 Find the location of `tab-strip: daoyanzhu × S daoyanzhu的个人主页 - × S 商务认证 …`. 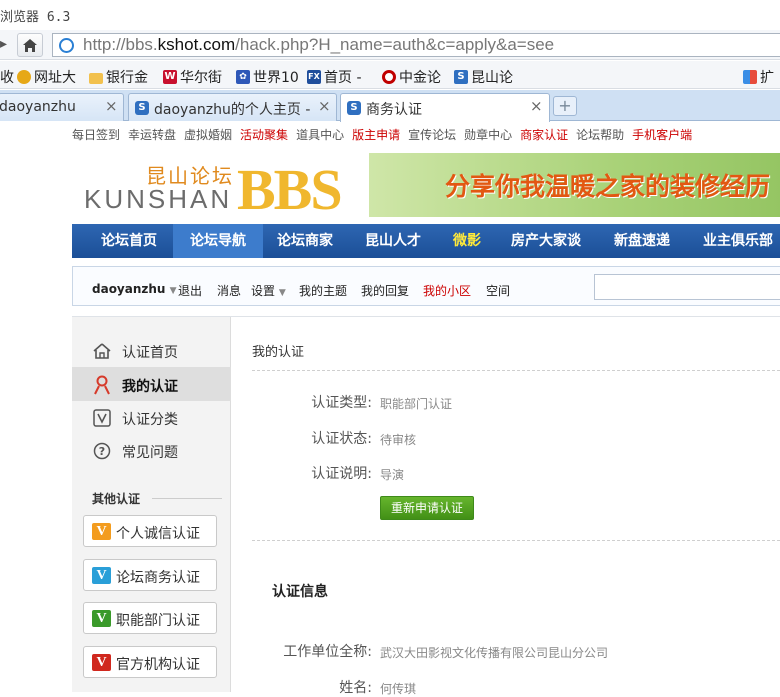

tab-strip: daoyanzhu × S daoyanzhu的个人主页 - × S 商务认证 … is located at coordinates (390, 106).